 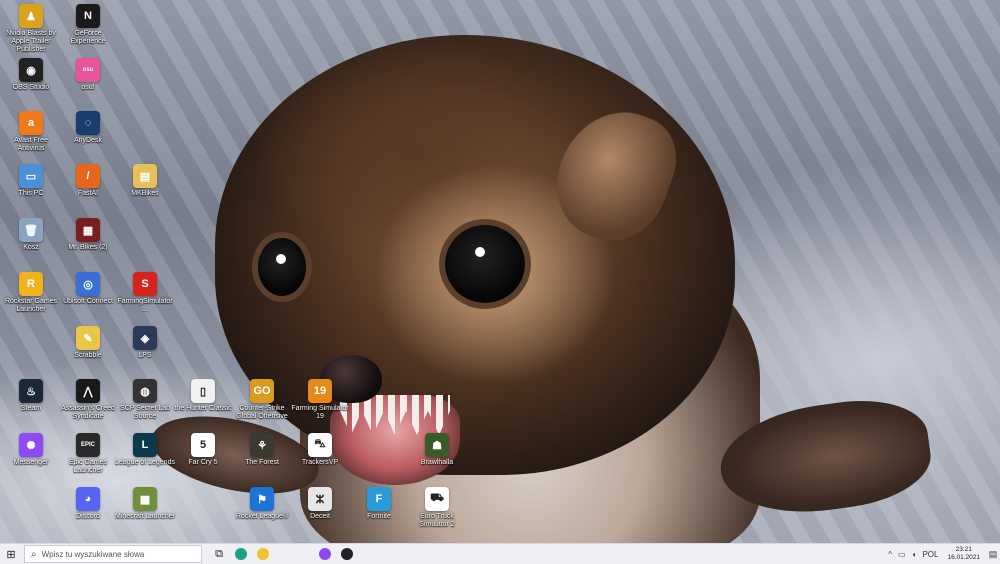 I want to click on search-icon: ⌕, so click(x=34, y=554).